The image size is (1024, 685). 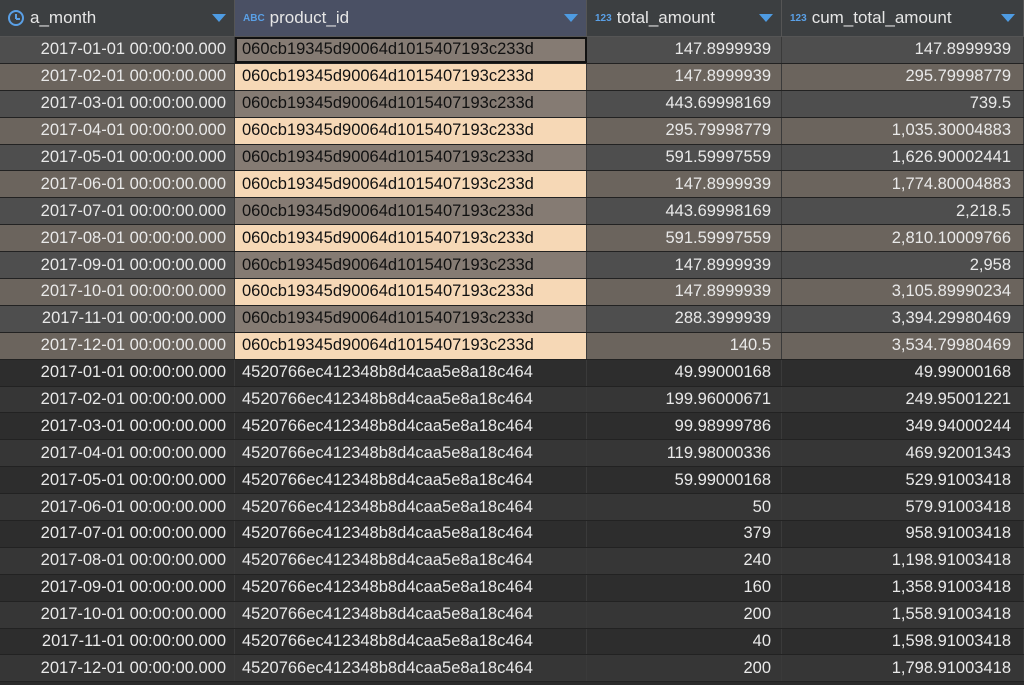 What do you see at coordinates (903, 534) in the screenshot?
I see `cell-cum-total-amount: 958.91003418` at bounding box center [903, 534].